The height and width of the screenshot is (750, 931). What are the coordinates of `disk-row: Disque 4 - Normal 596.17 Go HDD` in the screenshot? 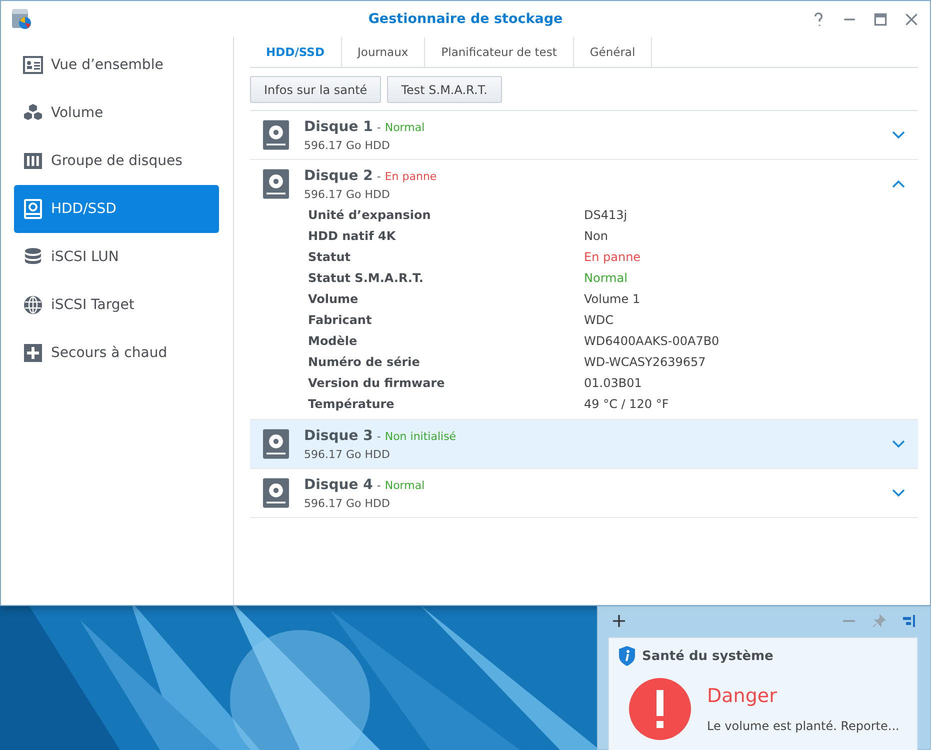 It's located at (584, 493).